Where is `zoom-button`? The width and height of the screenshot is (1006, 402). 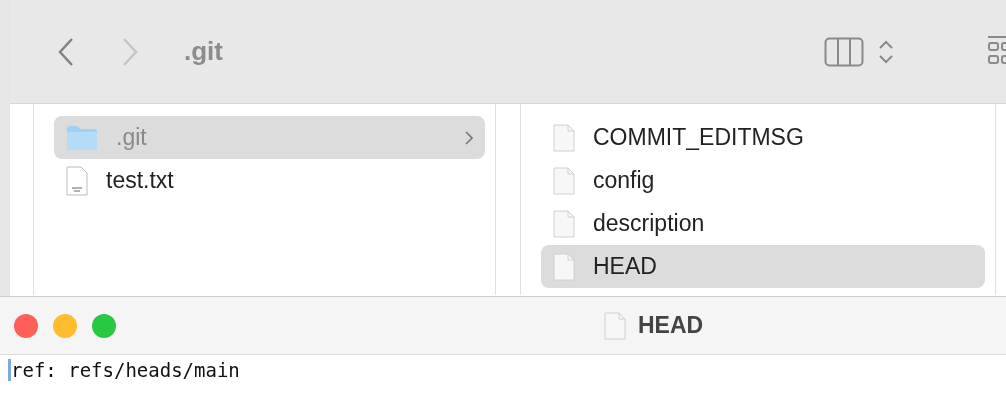
zoom-button is located at coordinates (104, 325).